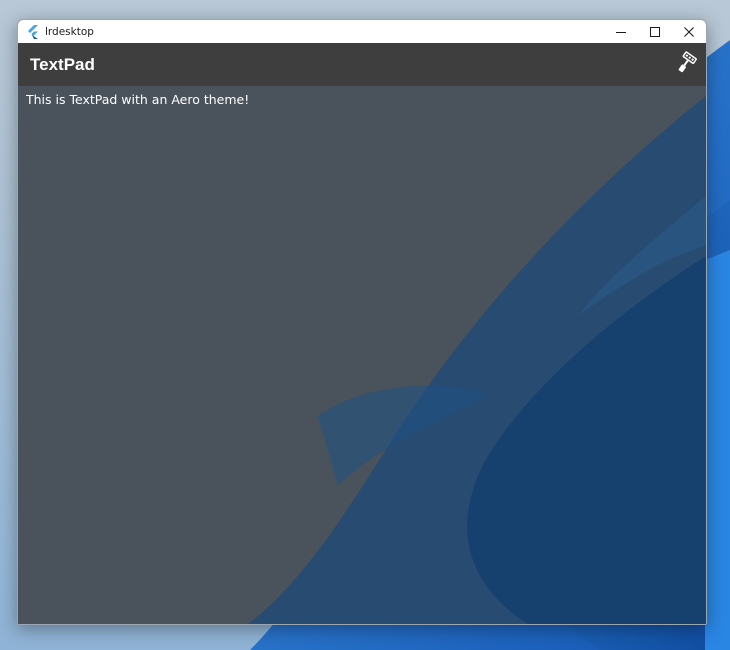 The height and width of the screenshot is (650, 730). I want to click on theme-button, so click(686, 63).